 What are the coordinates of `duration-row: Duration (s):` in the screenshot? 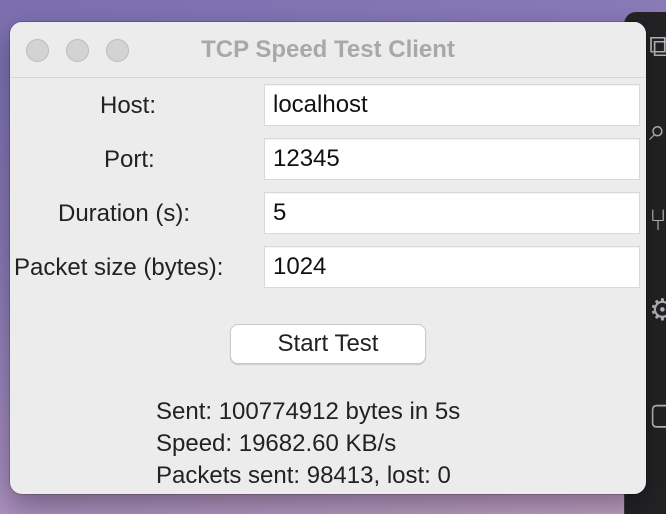 It's located at (328, 214).